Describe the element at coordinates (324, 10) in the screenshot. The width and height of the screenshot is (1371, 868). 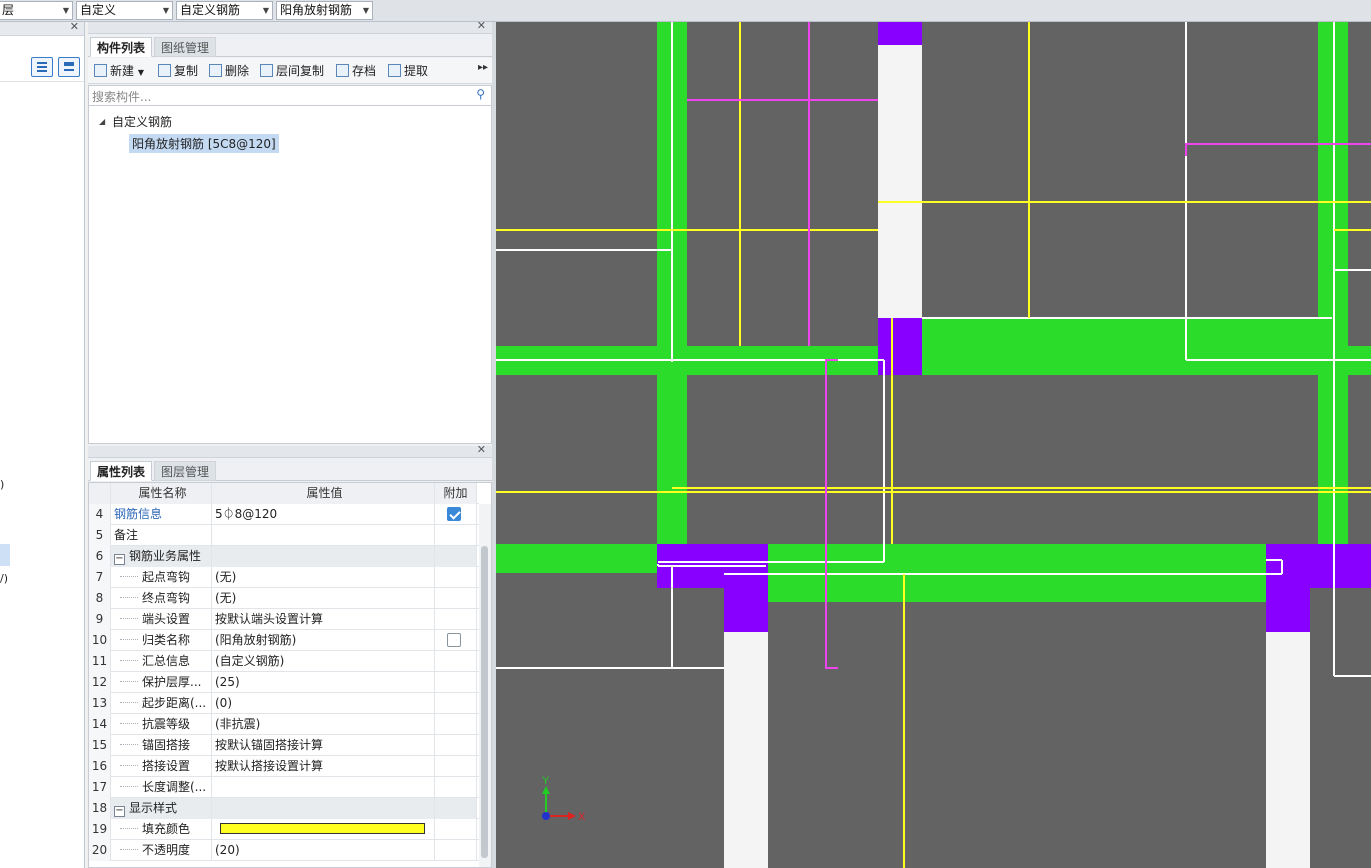
I see `component-combo: 阳角放射钢筋 ▼` at that location.